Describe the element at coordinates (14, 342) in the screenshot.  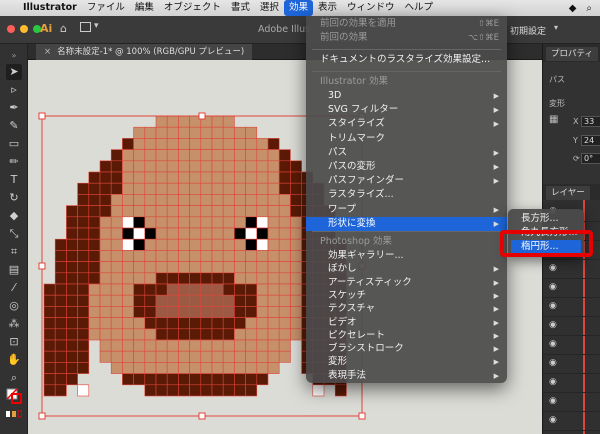
I see `artboard-tool-icon: ⊡` at that location.